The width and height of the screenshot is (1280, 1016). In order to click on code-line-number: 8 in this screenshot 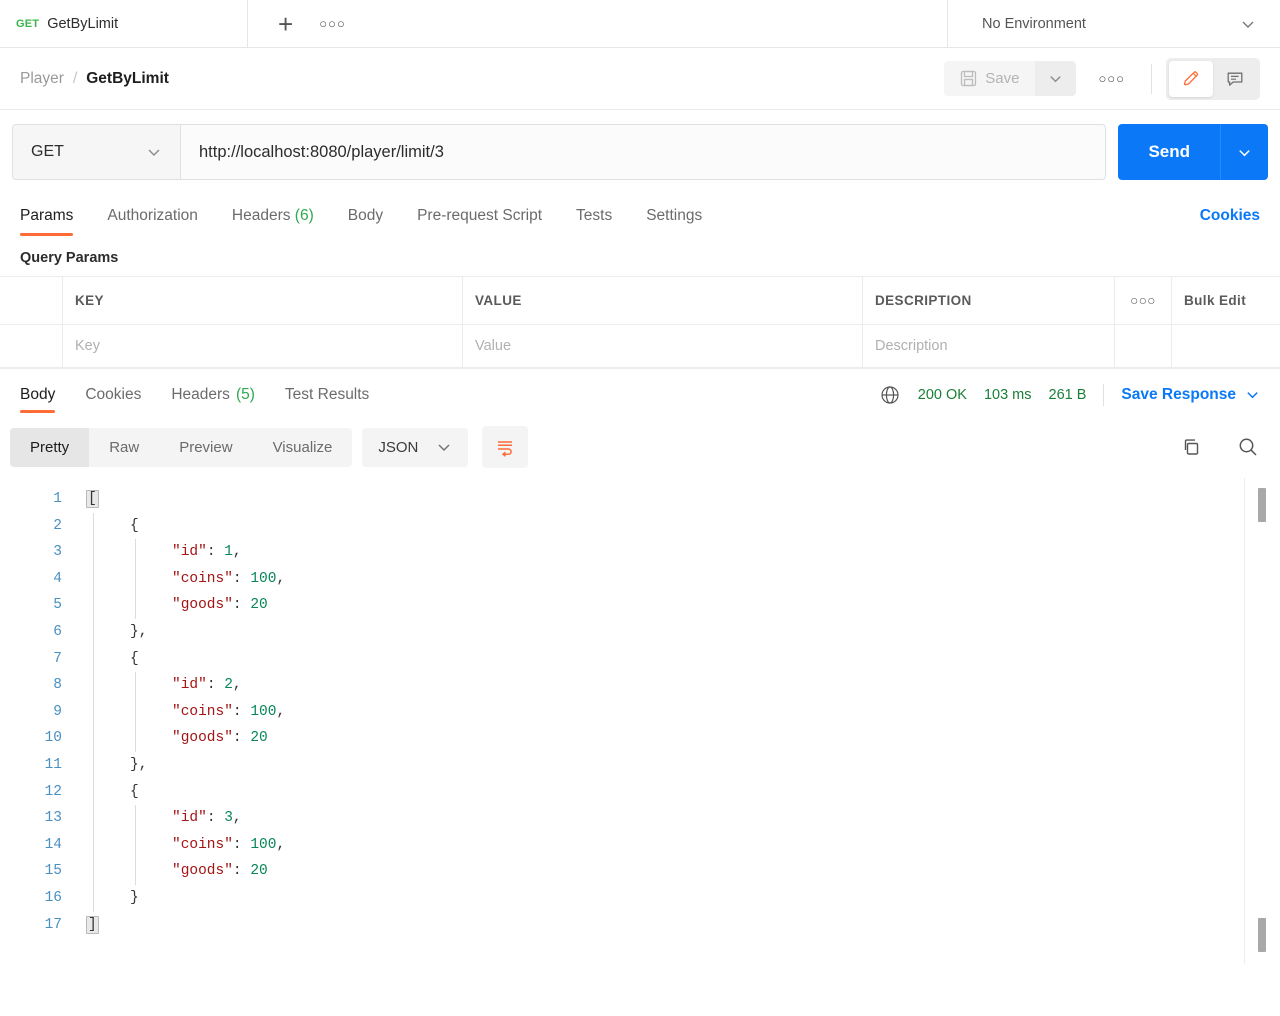, I will do `click(57, 685)`.